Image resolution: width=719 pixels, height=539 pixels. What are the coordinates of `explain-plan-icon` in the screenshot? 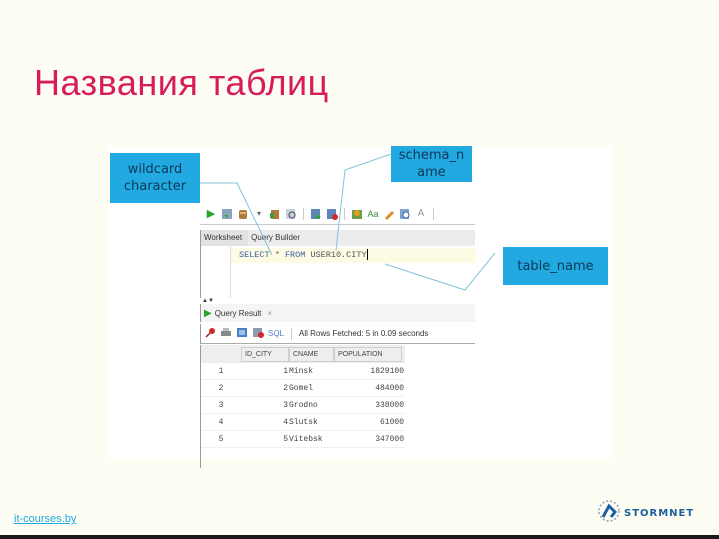 It's located at (291, 214).